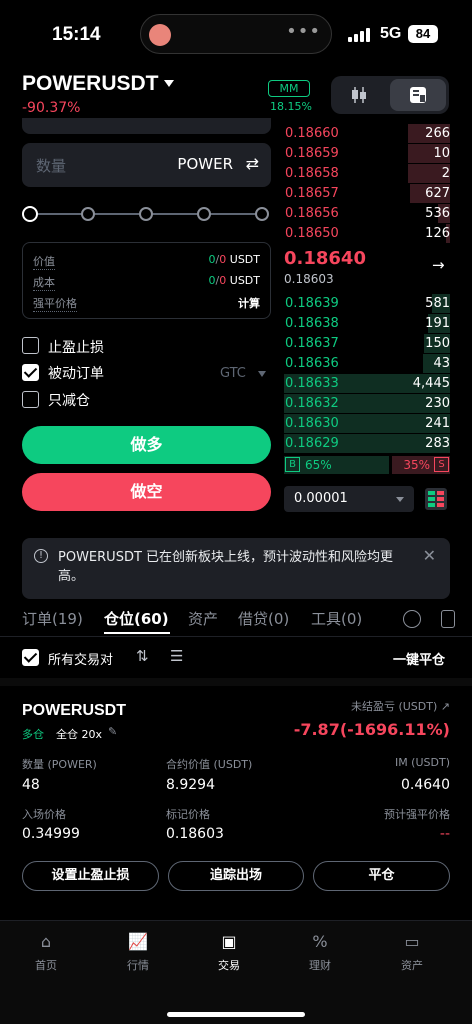 Image resolution: width=472 pixels, height=1024 pixels. I want to click on ask-row: 0.18650 126, so click(367, 233).